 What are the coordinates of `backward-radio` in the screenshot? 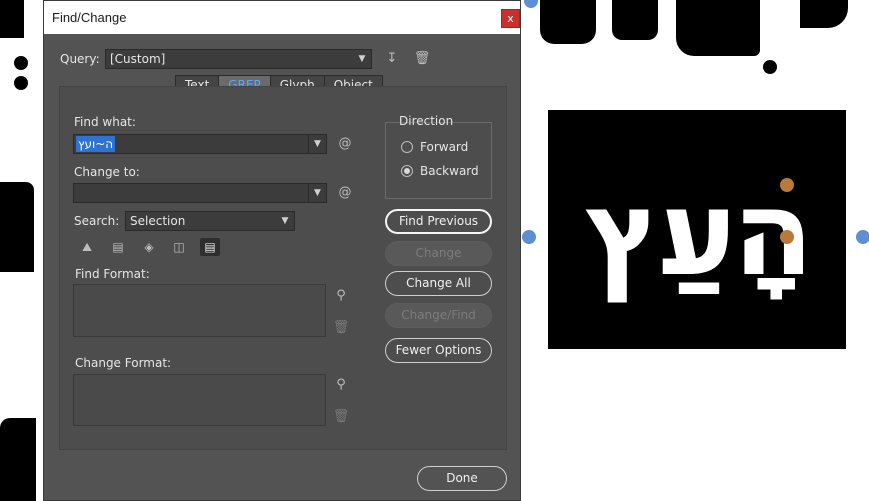 It's located at (407, 171).